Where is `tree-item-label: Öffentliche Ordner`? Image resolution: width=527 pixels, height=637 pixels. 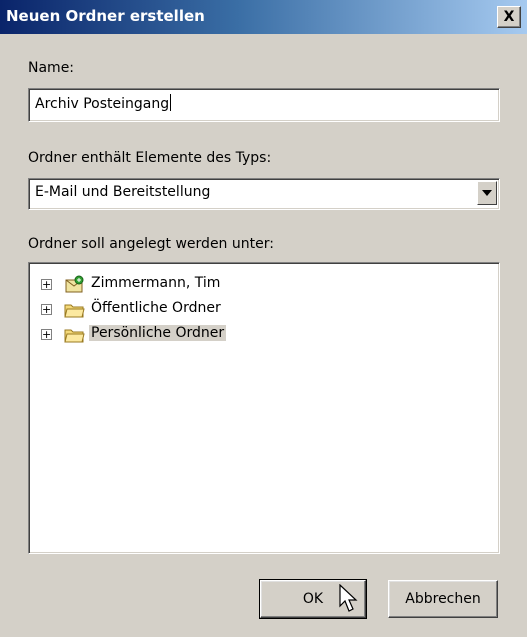
tree-item-label: Öffentliche Ordner is located at coordinates (156, 308).